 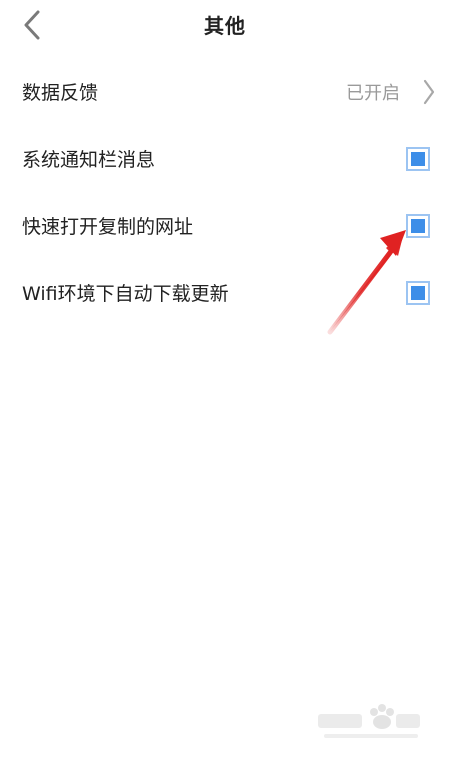 What do you see at coordinates (125, 294) in the screenshot?
I see `setting-label: Wifi环境下自动下载更新` at bounding box center [125, 294].